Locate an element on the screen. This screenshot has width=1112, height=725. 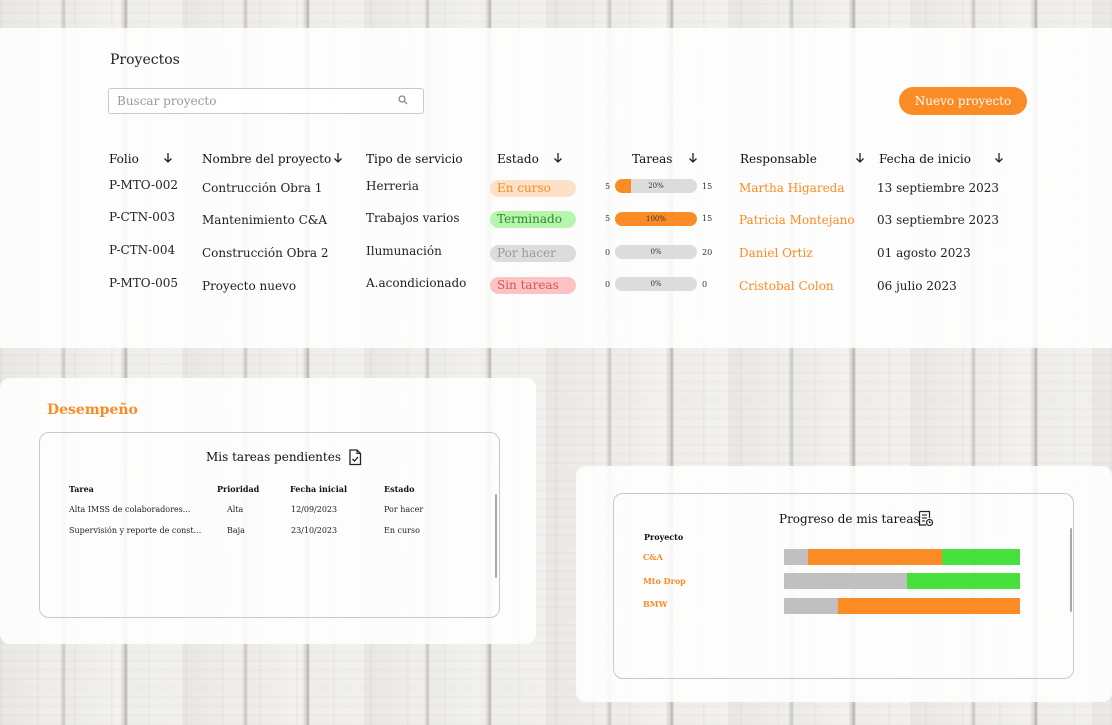
search-input is located at coordinates (252, 101).